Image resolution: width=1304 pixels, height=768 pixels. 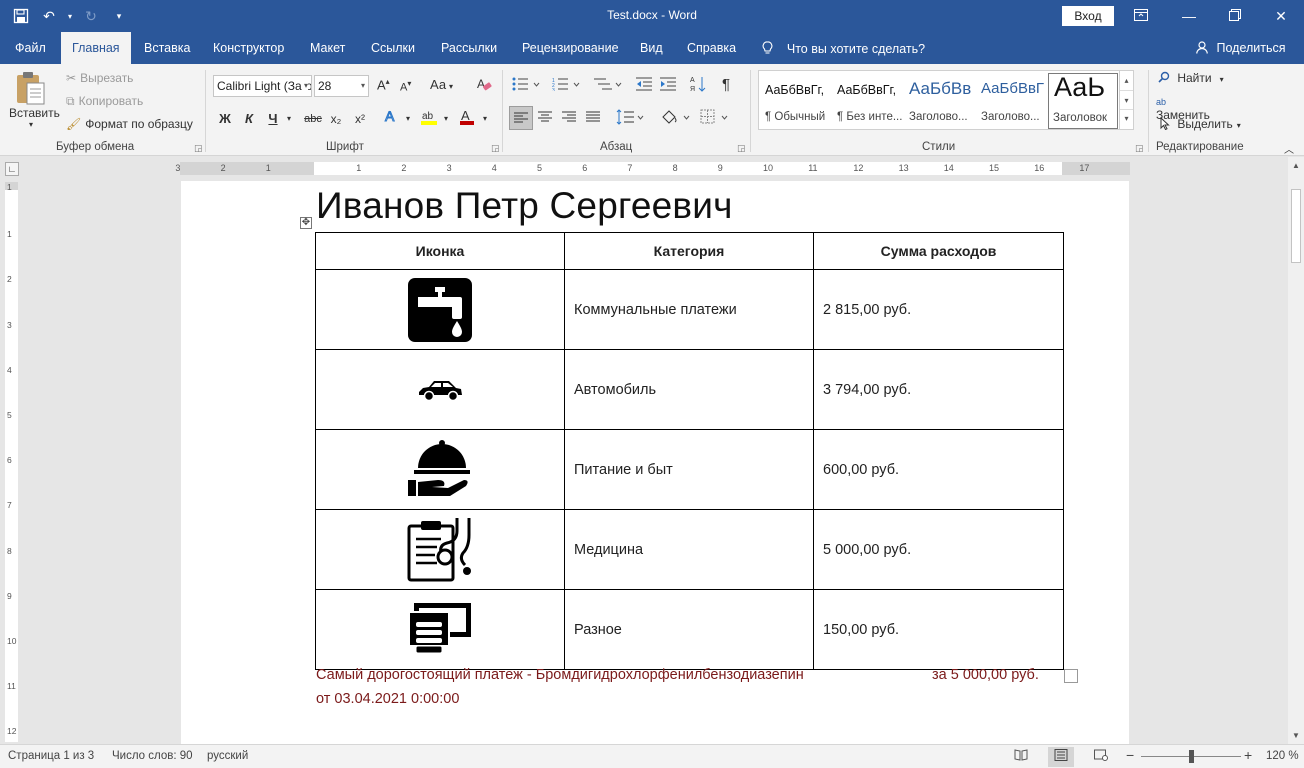 What do you see at coordinates (698, 85) in the screenshot?
I see `sort-icon: AЯ` at bounding box center [698, 85].